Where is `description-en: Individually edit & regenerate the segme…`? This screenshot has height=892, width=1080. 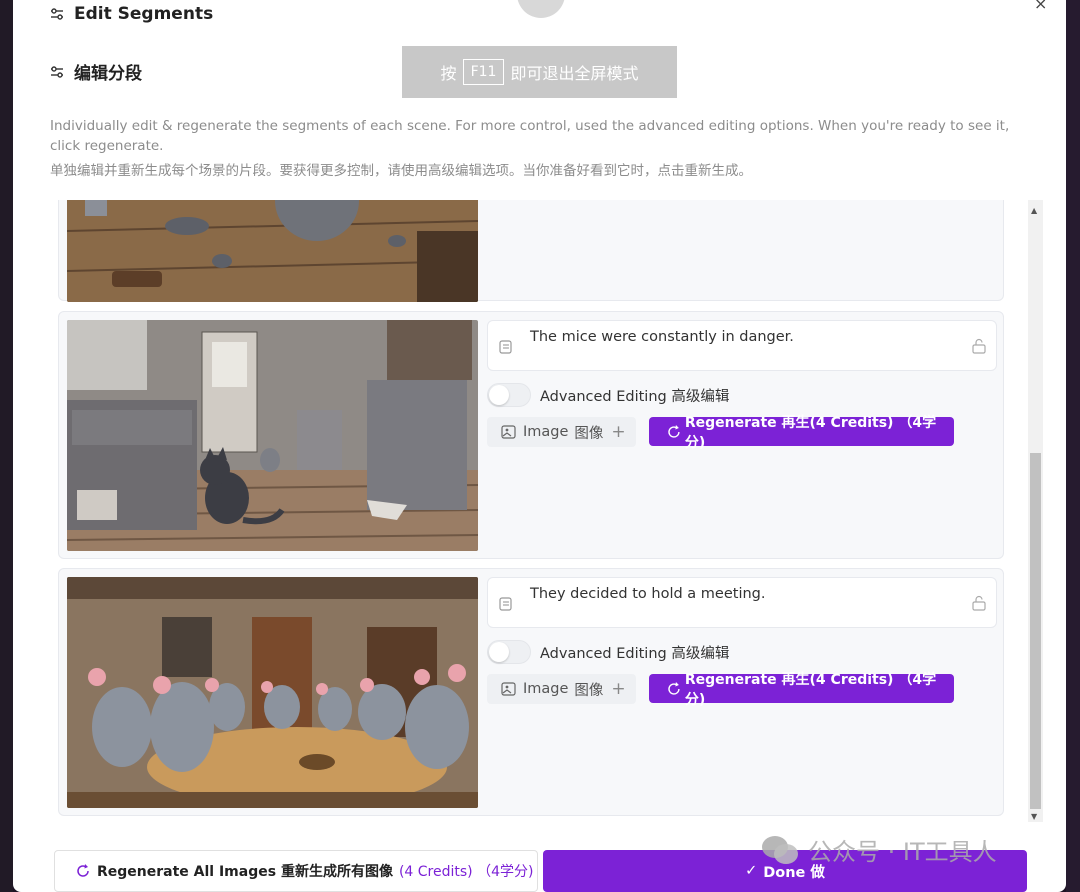
description-en: Individually edit & regenerate the segme… is located at coordinates (530, 136).